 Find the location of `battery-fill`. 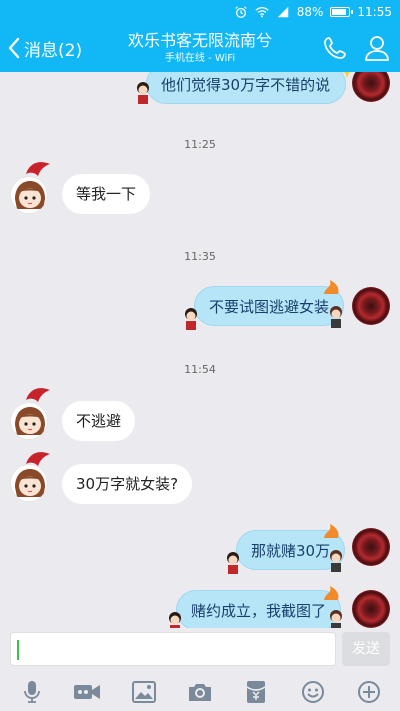

battery-fill is located at coordinates (339, 12).